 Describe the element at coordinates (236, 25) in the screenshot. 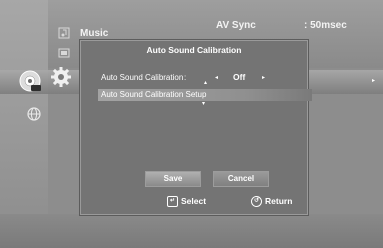

I see `av-sync-label: AV Sync` at that location.